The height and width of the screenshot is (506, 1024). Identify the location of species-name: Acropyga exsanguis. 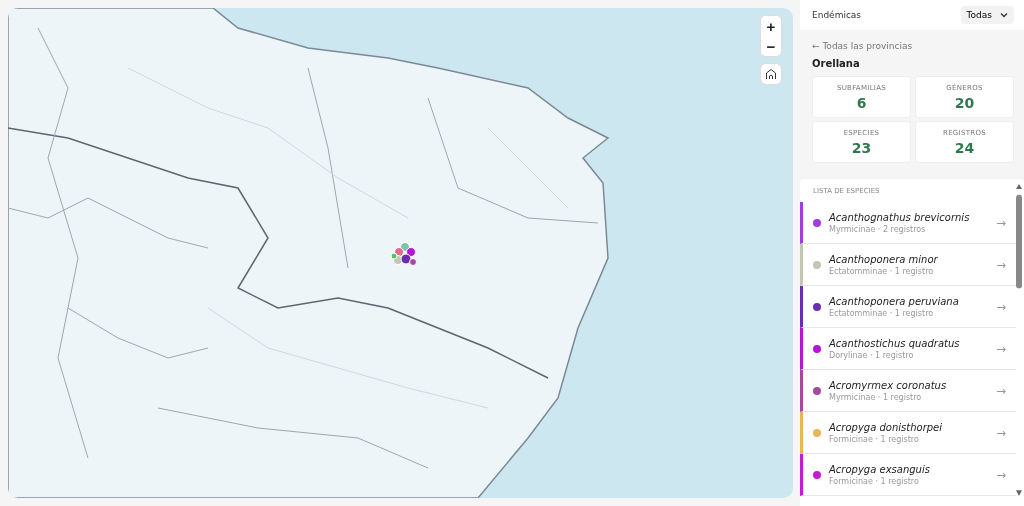
(880, 469).